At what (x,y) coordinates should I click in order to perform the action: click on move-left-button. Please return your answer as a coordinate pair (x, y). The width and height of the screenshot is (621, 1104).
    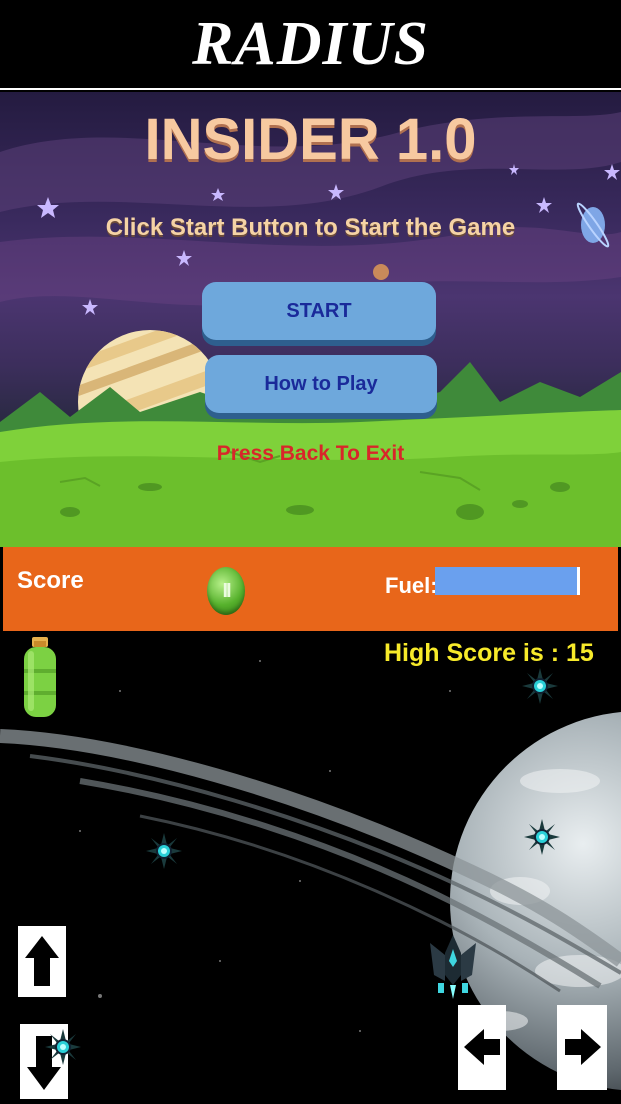
    Looking at the image, I should click on (482, 1047).